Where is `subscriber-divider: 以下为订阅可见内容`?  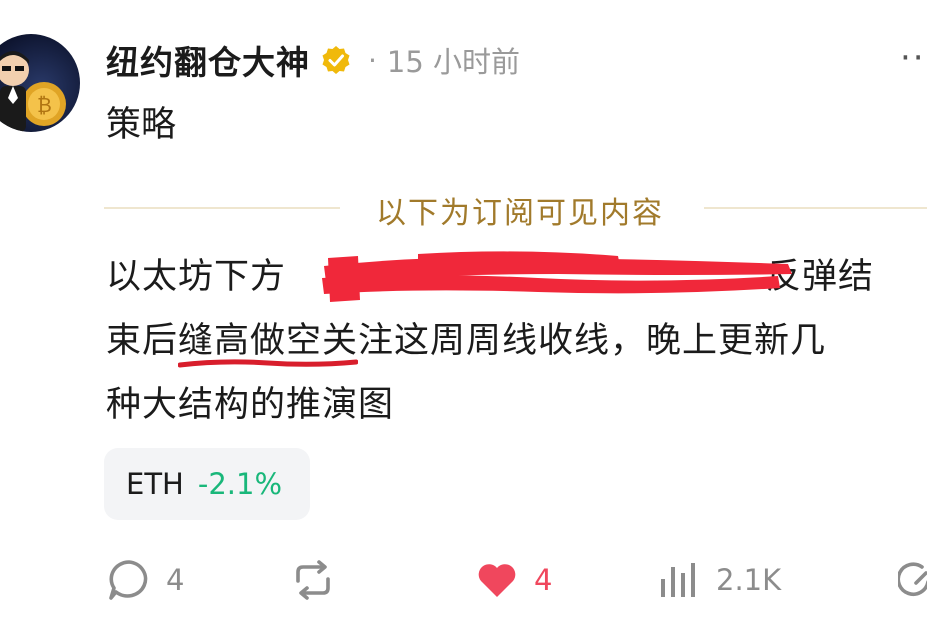 subscriber-divider: 以下为订阅可见内容 is located at coordinates (515, 208).